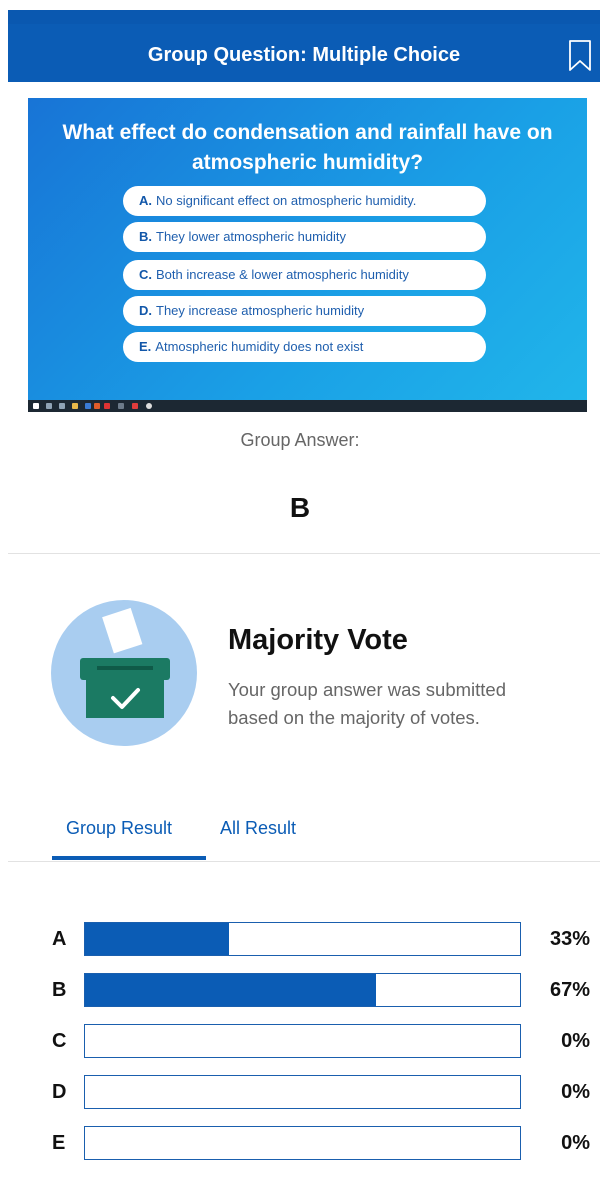  What do you see at coordinates (75, 406) in the screenshot?
I see `folder-icon` at bounding box center [75, 406].